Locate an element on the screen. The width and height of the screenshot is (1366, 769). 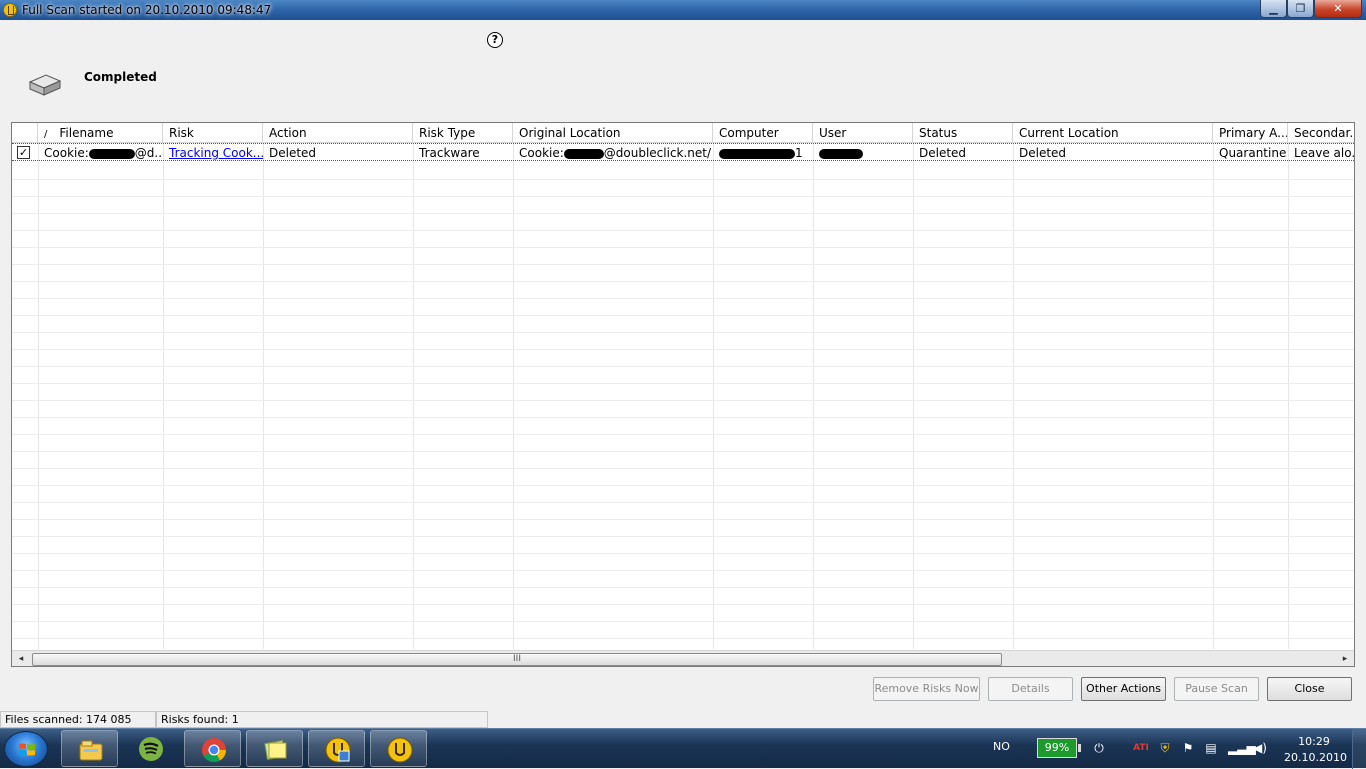
horizontal-scrollbar: ◂ III ▸ is located at coordinates (683, 658).